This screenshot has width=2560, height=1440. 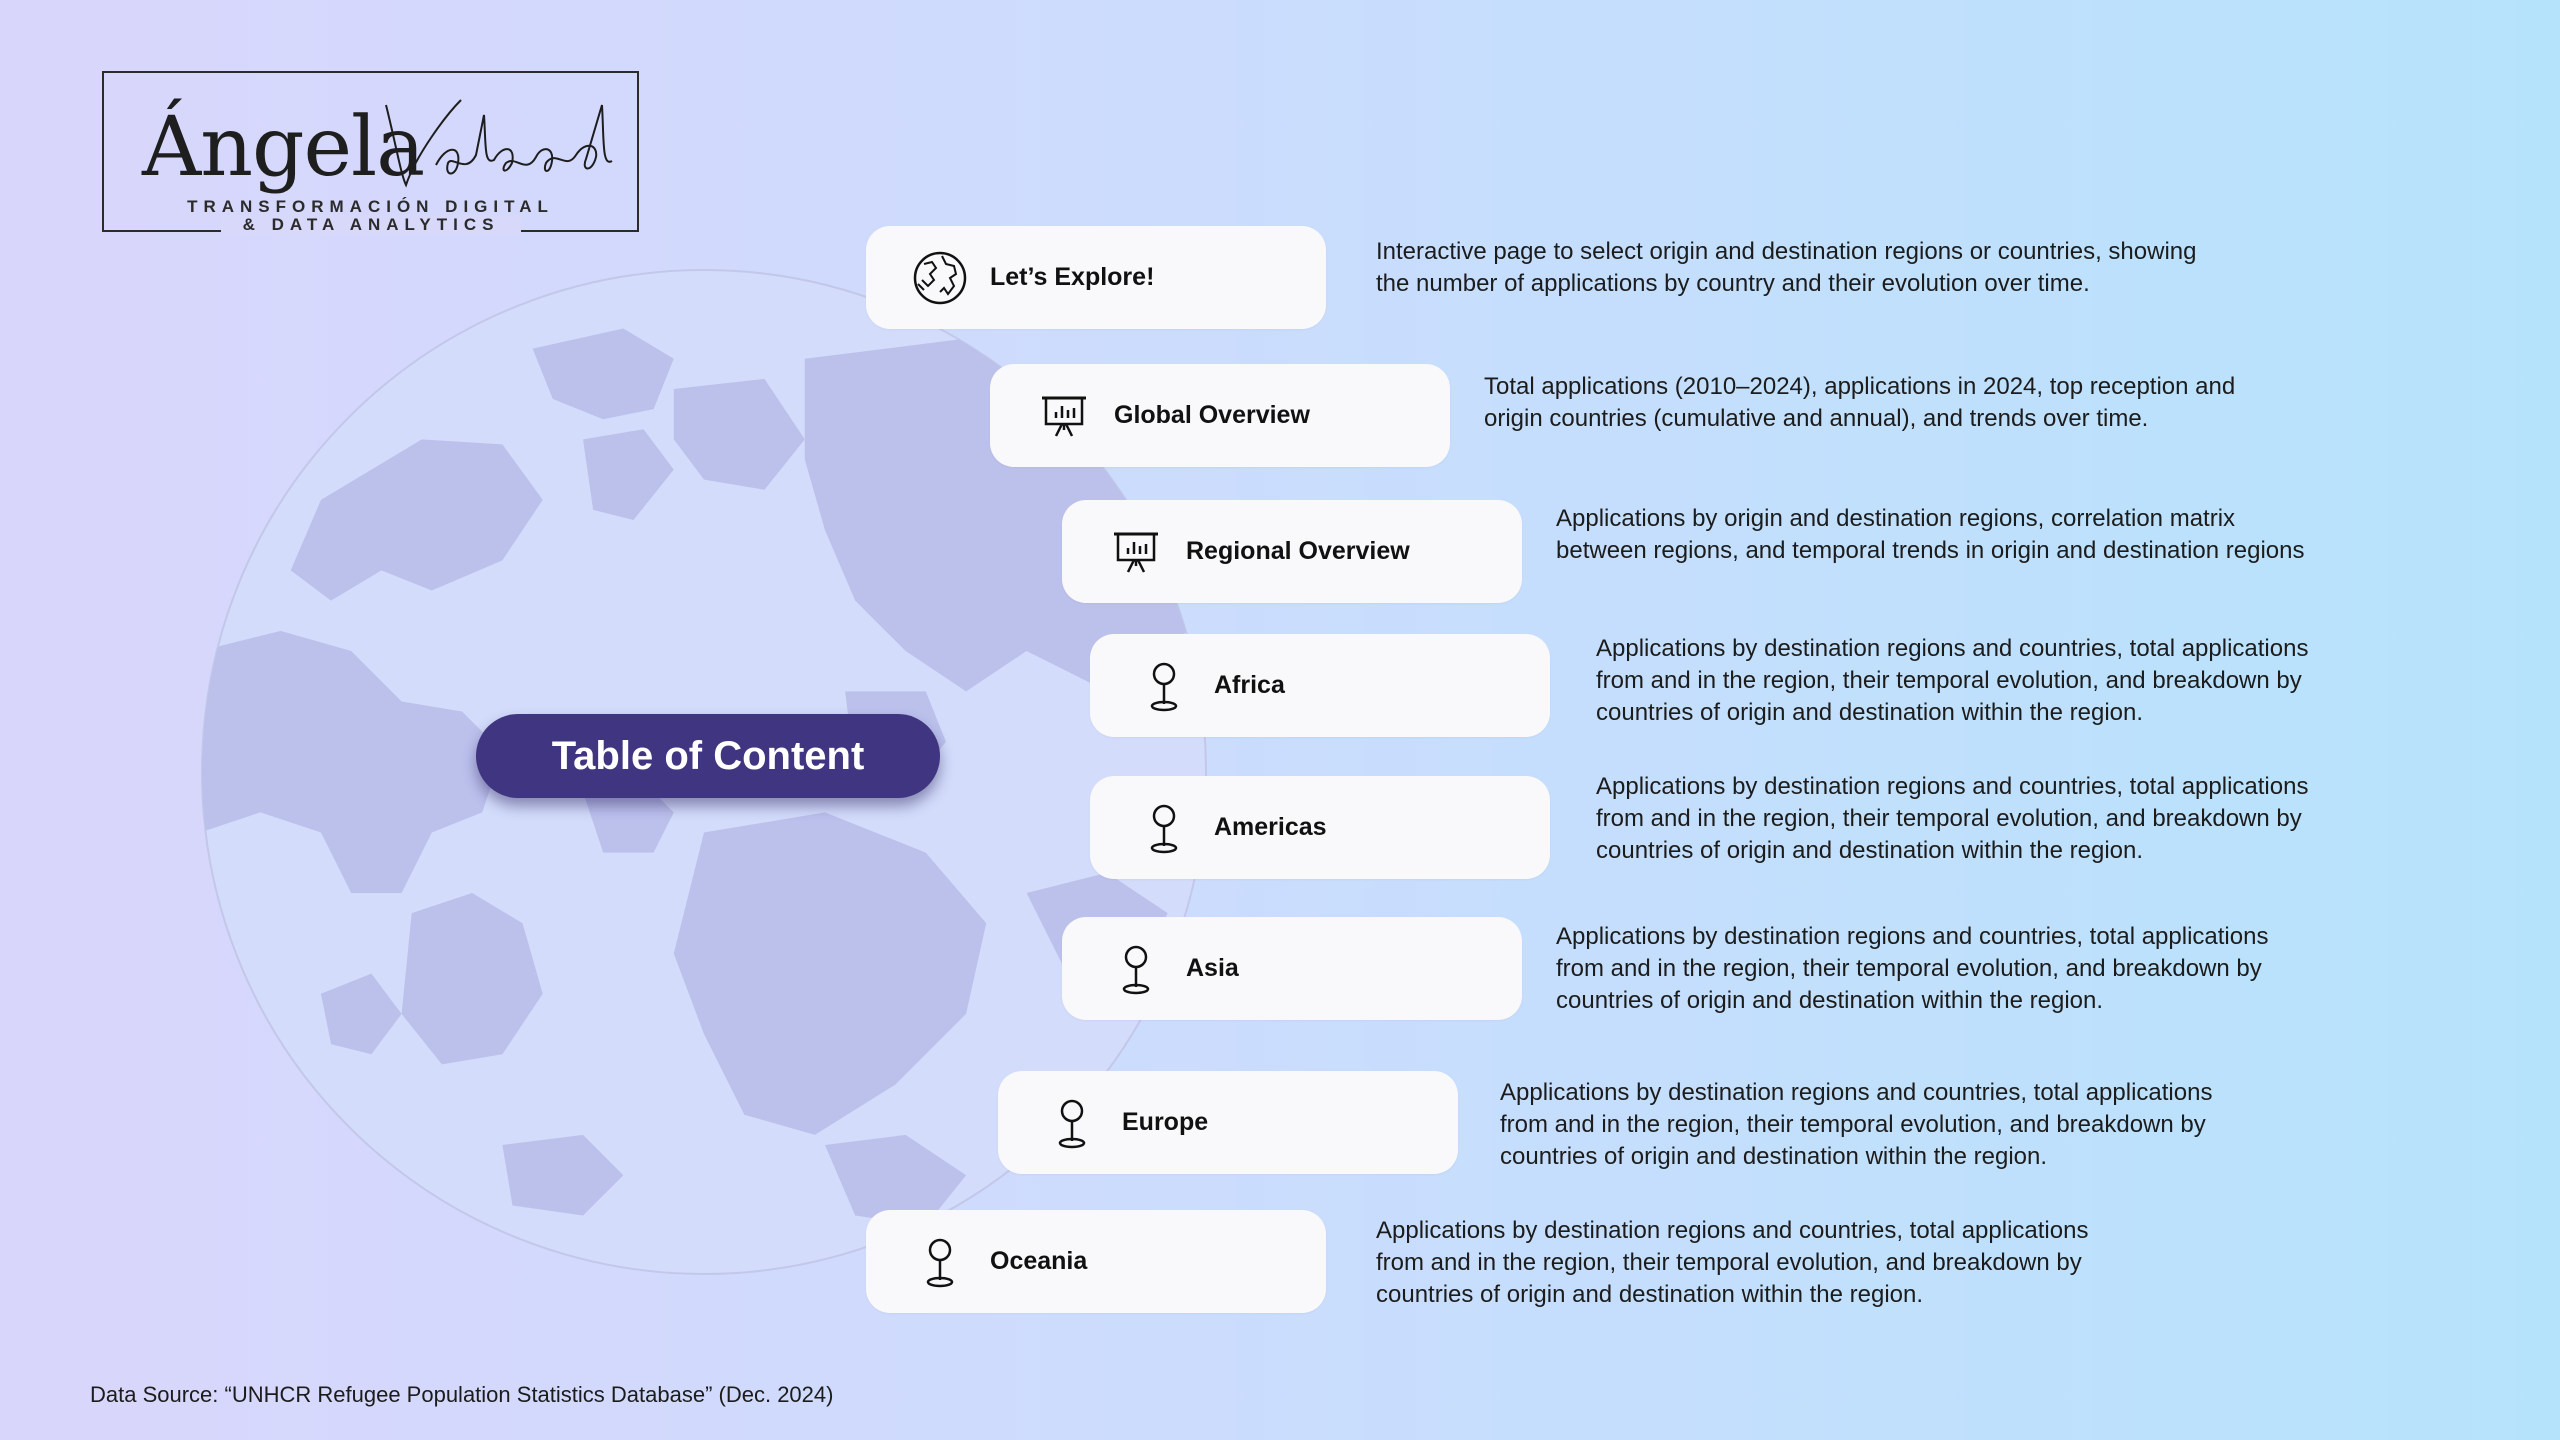 I want to click on nav-card-label: Regional Overview, so click(x=1298, y=551).